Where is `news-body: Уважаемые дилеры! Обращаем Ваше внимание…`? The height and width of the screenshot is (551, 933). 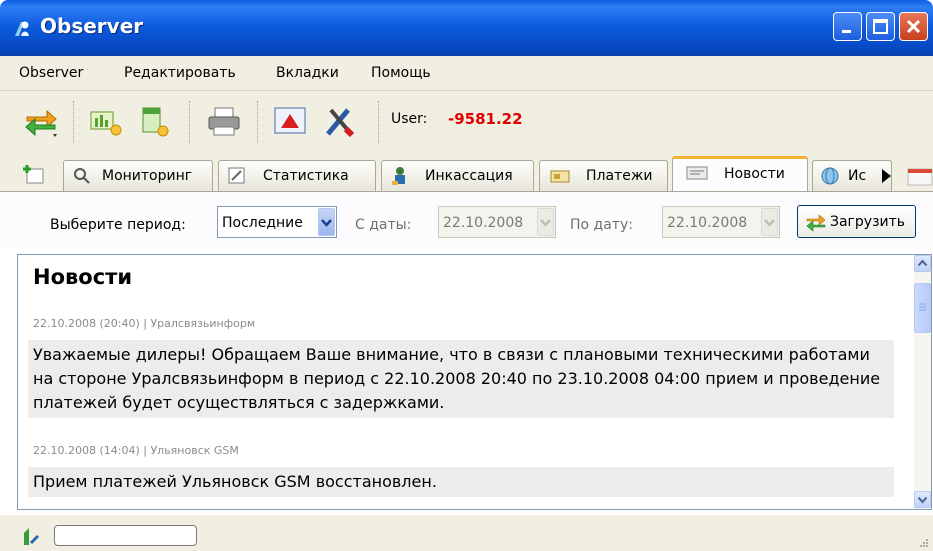 news-body: Уважаемые дилеры! Обращаем Ваше внимание… is located at coordinates (461, 379).